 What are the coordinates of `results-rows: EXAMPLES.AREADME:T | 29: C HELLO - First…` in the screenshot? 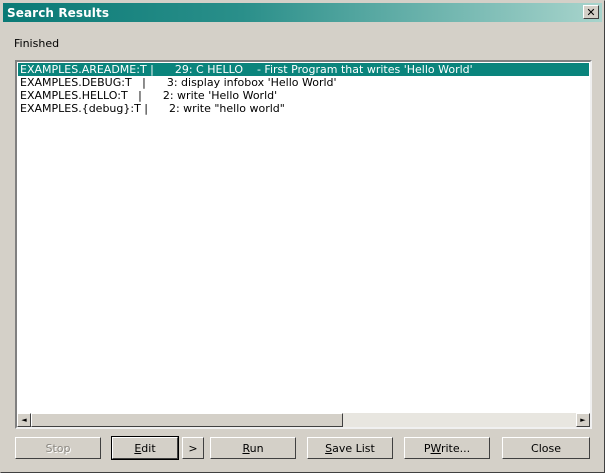 It's located at (303, 89).